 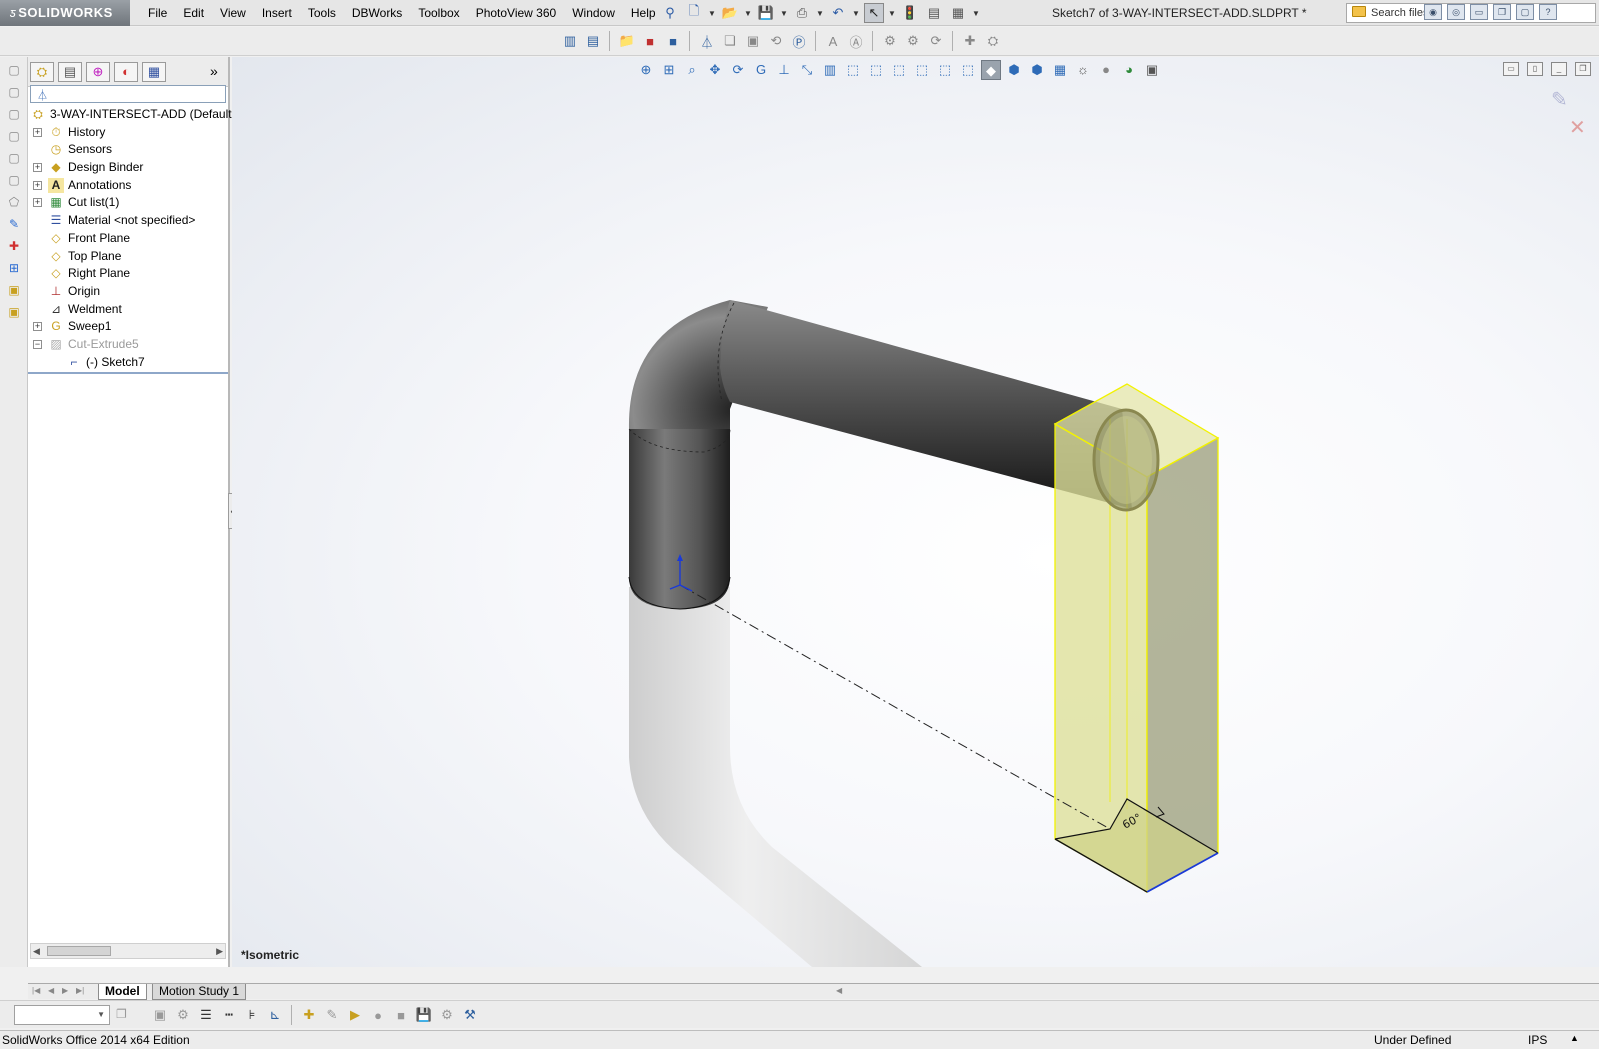 What do you see at coordinates (51, 990) in the screenshot?
I see `prev-tab-icon: ◀` at bounding box center [51, 990].